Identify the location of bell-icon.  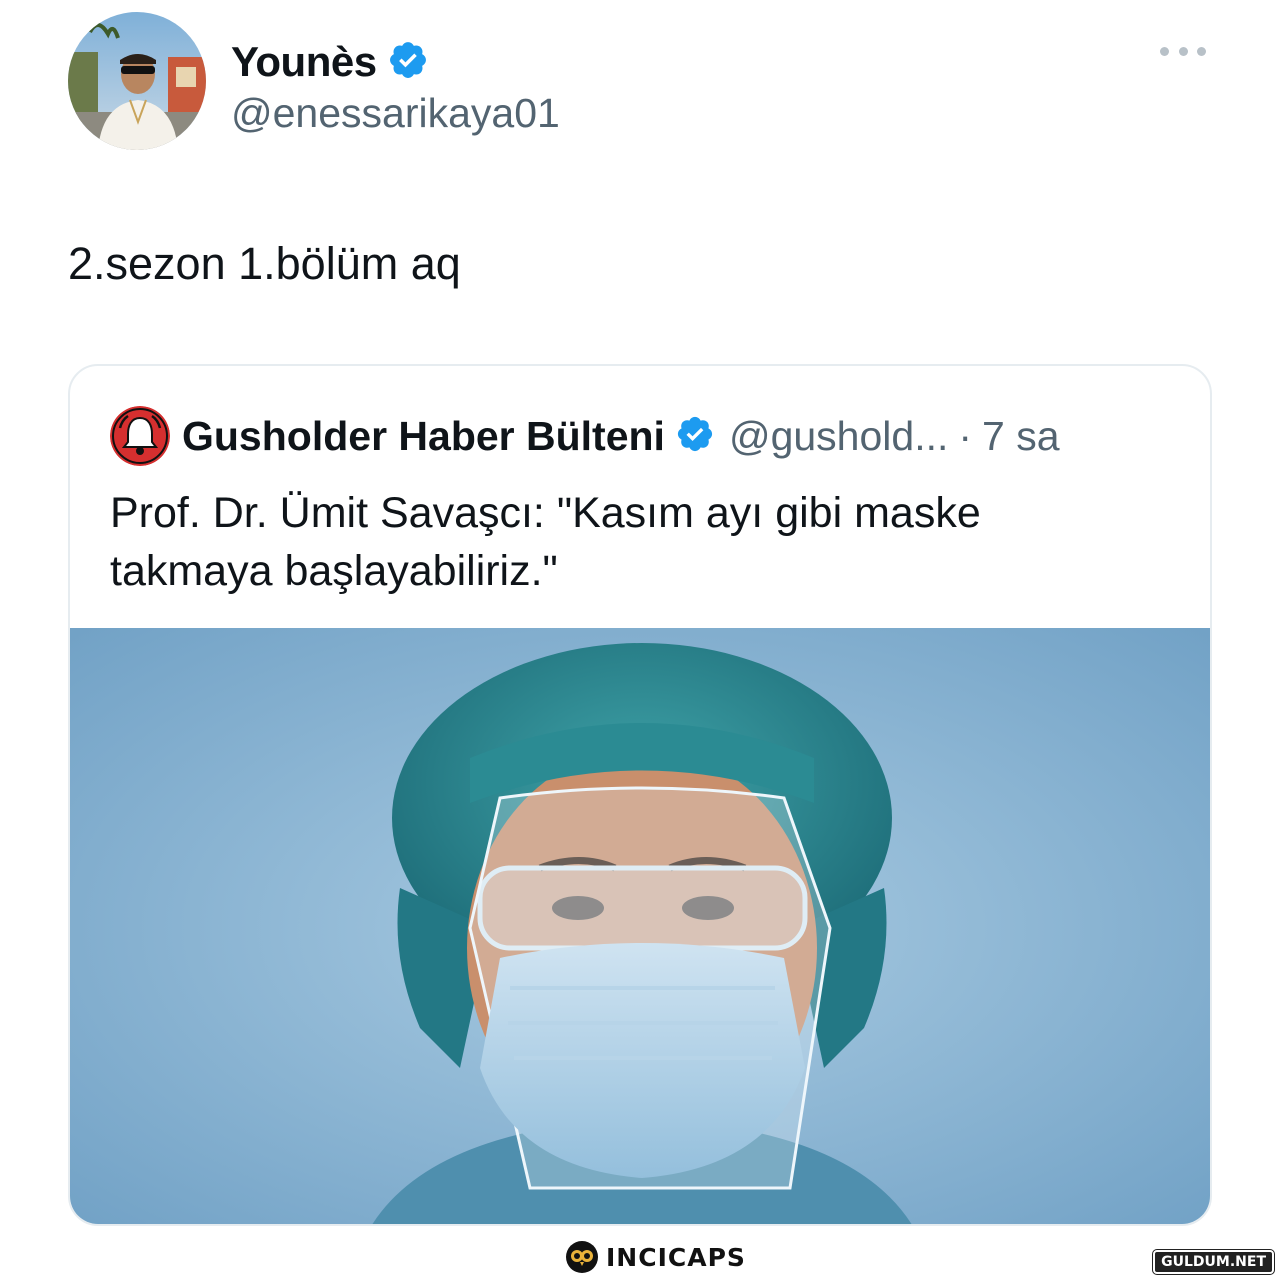
(140, 436).